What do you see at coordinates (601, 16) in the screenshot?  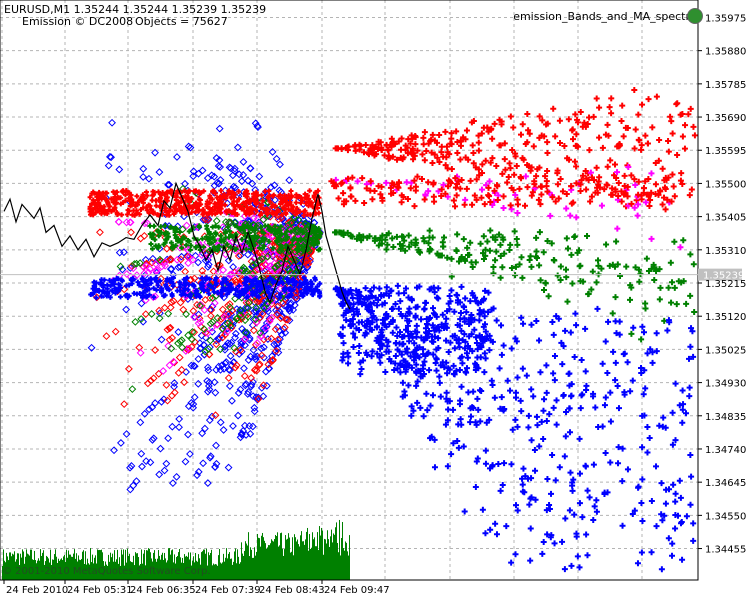 I see `indicator-name: emission_Bands_and_MA_spectr` at bounding box center [601, 16].